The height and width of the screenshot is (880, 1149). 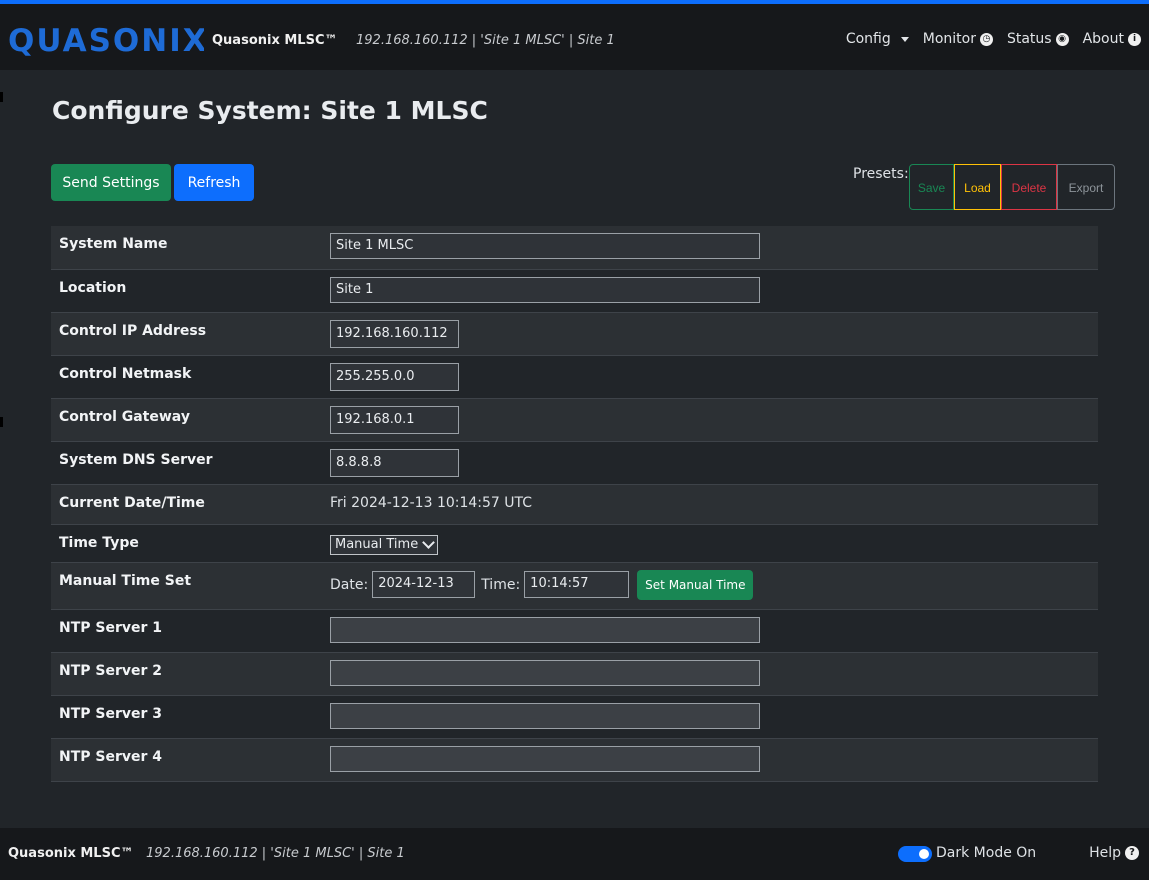 I want to click on nav-status-label: Status, so click(x=1029, y=39).